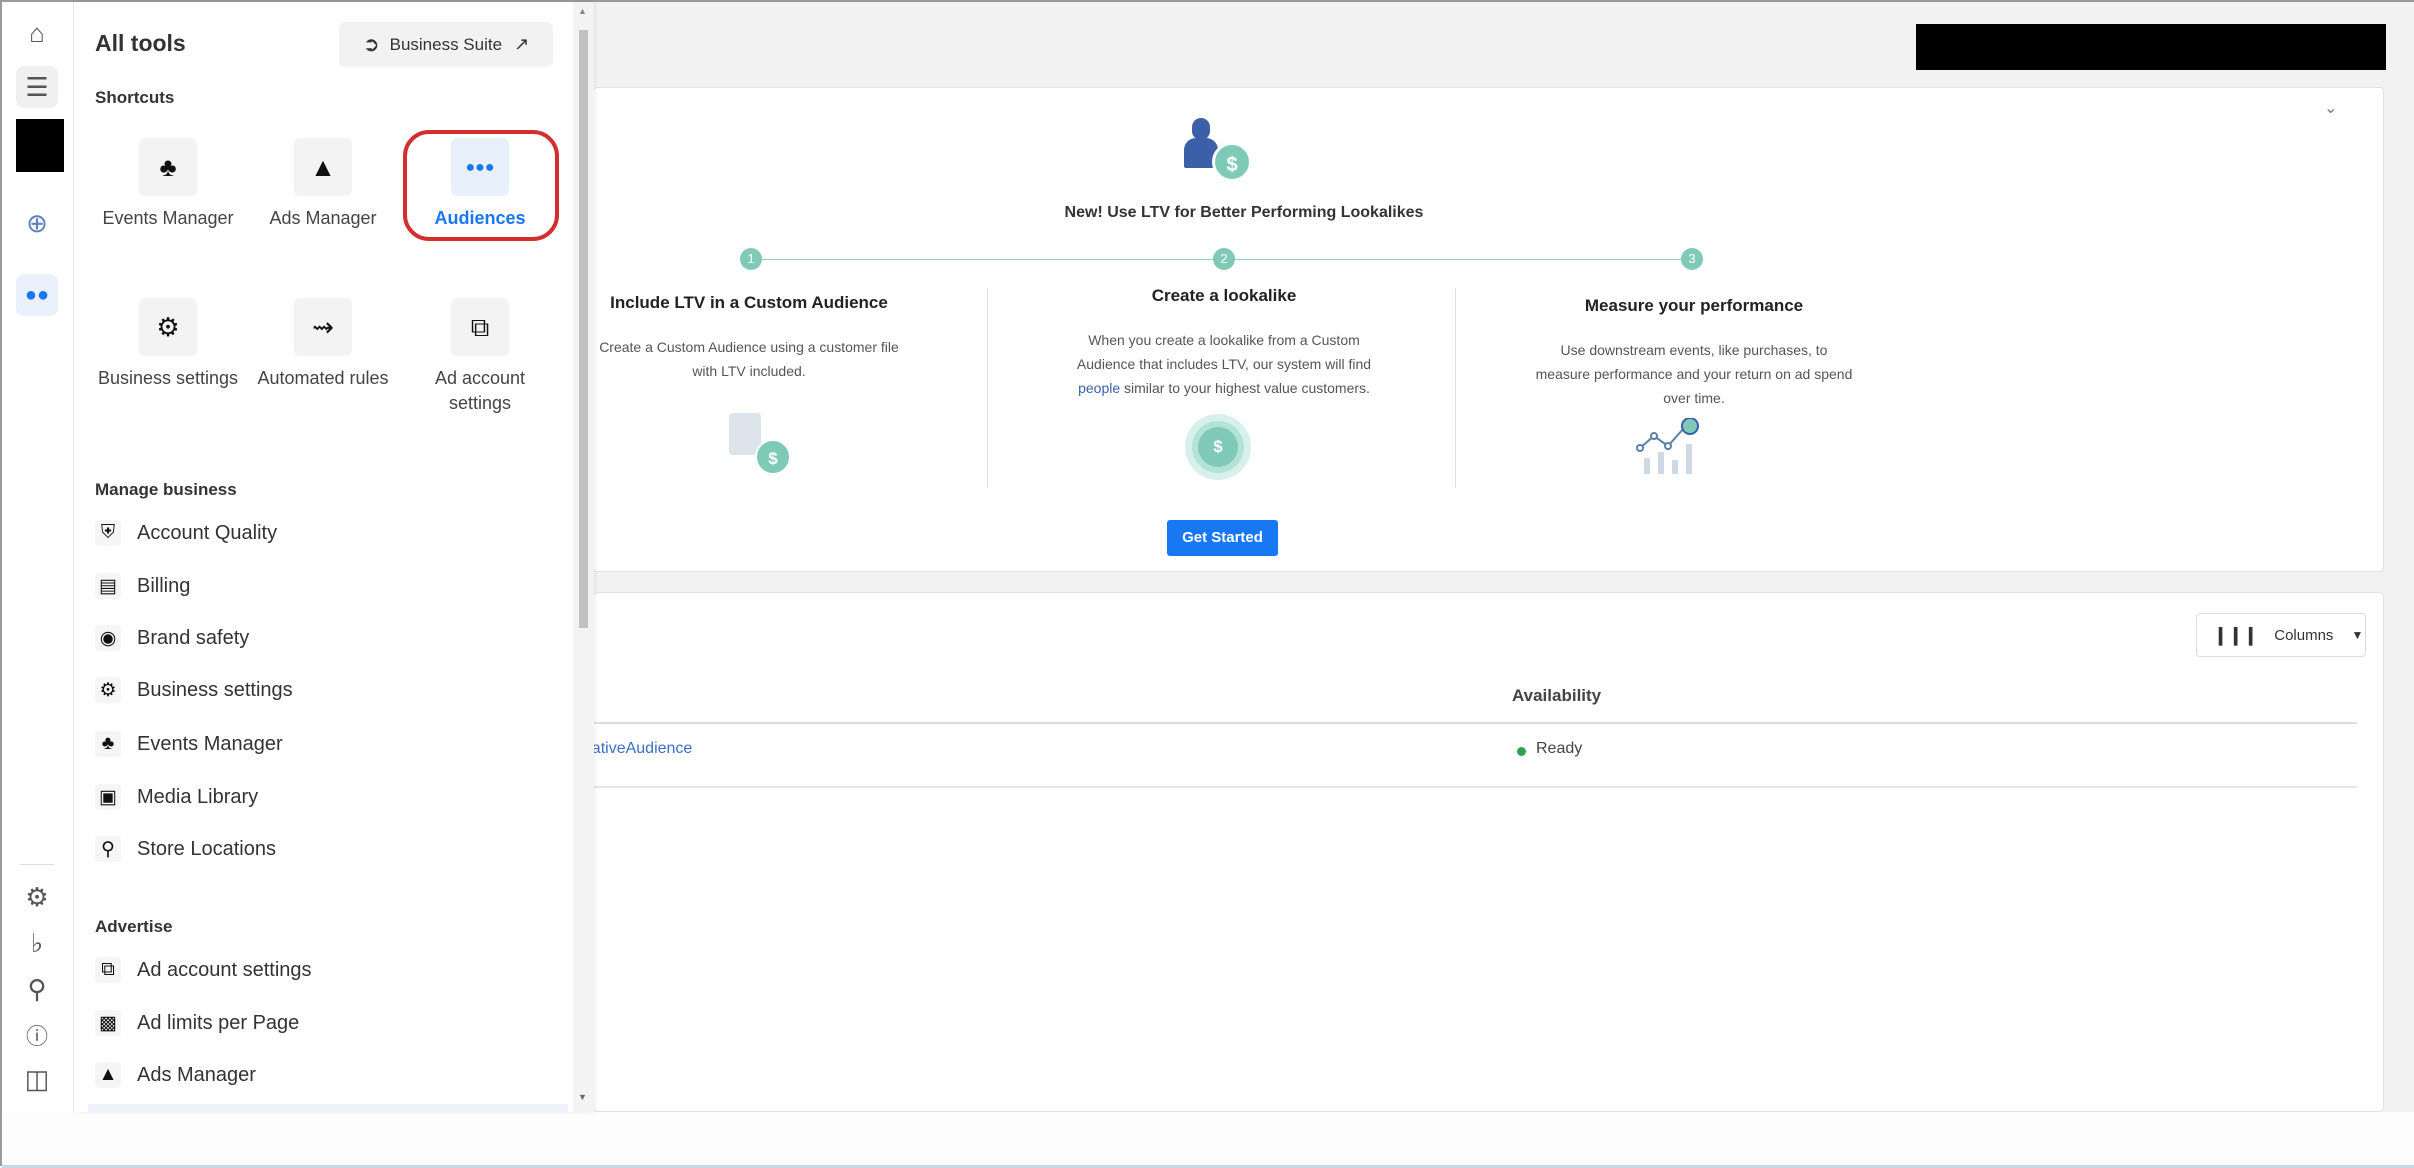 Image resolution: width=2414 pixels, height=1168 pixels. Describe the element at coordinates (210, 743) in the screenshot. I see `item-label: Events Manager` at that location.